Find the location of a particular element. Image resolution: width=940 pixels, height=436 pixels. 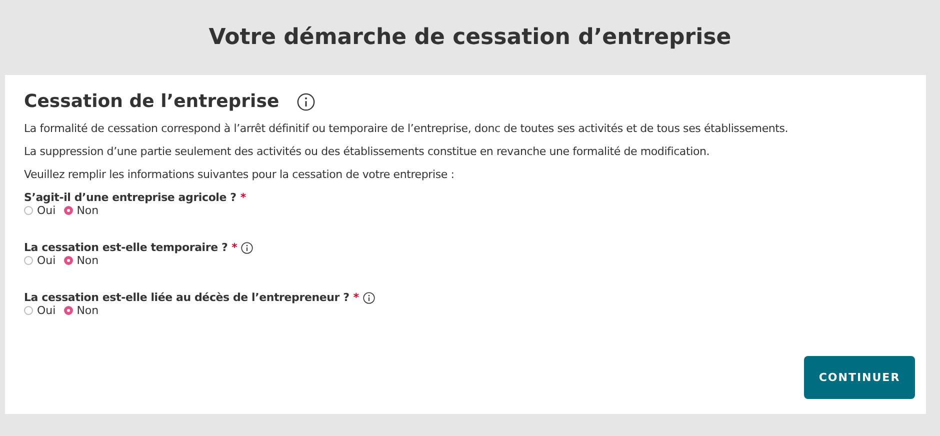

paragraph: Veuillez remplir les informations suivantes pour la cessation de votre entreprise : is located at coordinates (240, 174).